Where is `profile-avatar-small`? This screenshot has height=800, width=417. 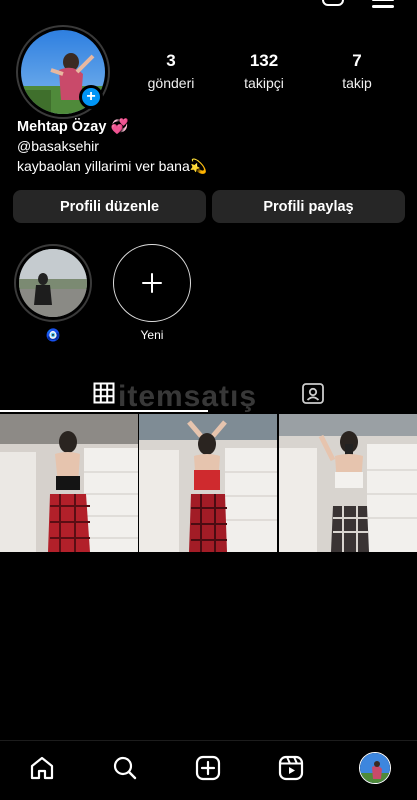 profile-avatar-small is located at coordinates (375, 768).